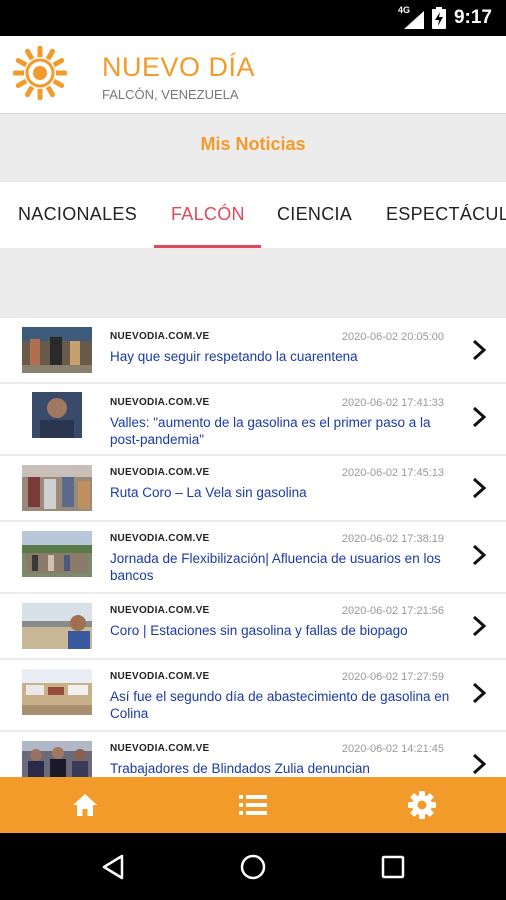 The width and height of the screenshot is (506, 900). What do you see at coordinates (77, 214) in the screenshot?
I see `tab-nacionales: NACIONALES` at bounding box center [77, 214].